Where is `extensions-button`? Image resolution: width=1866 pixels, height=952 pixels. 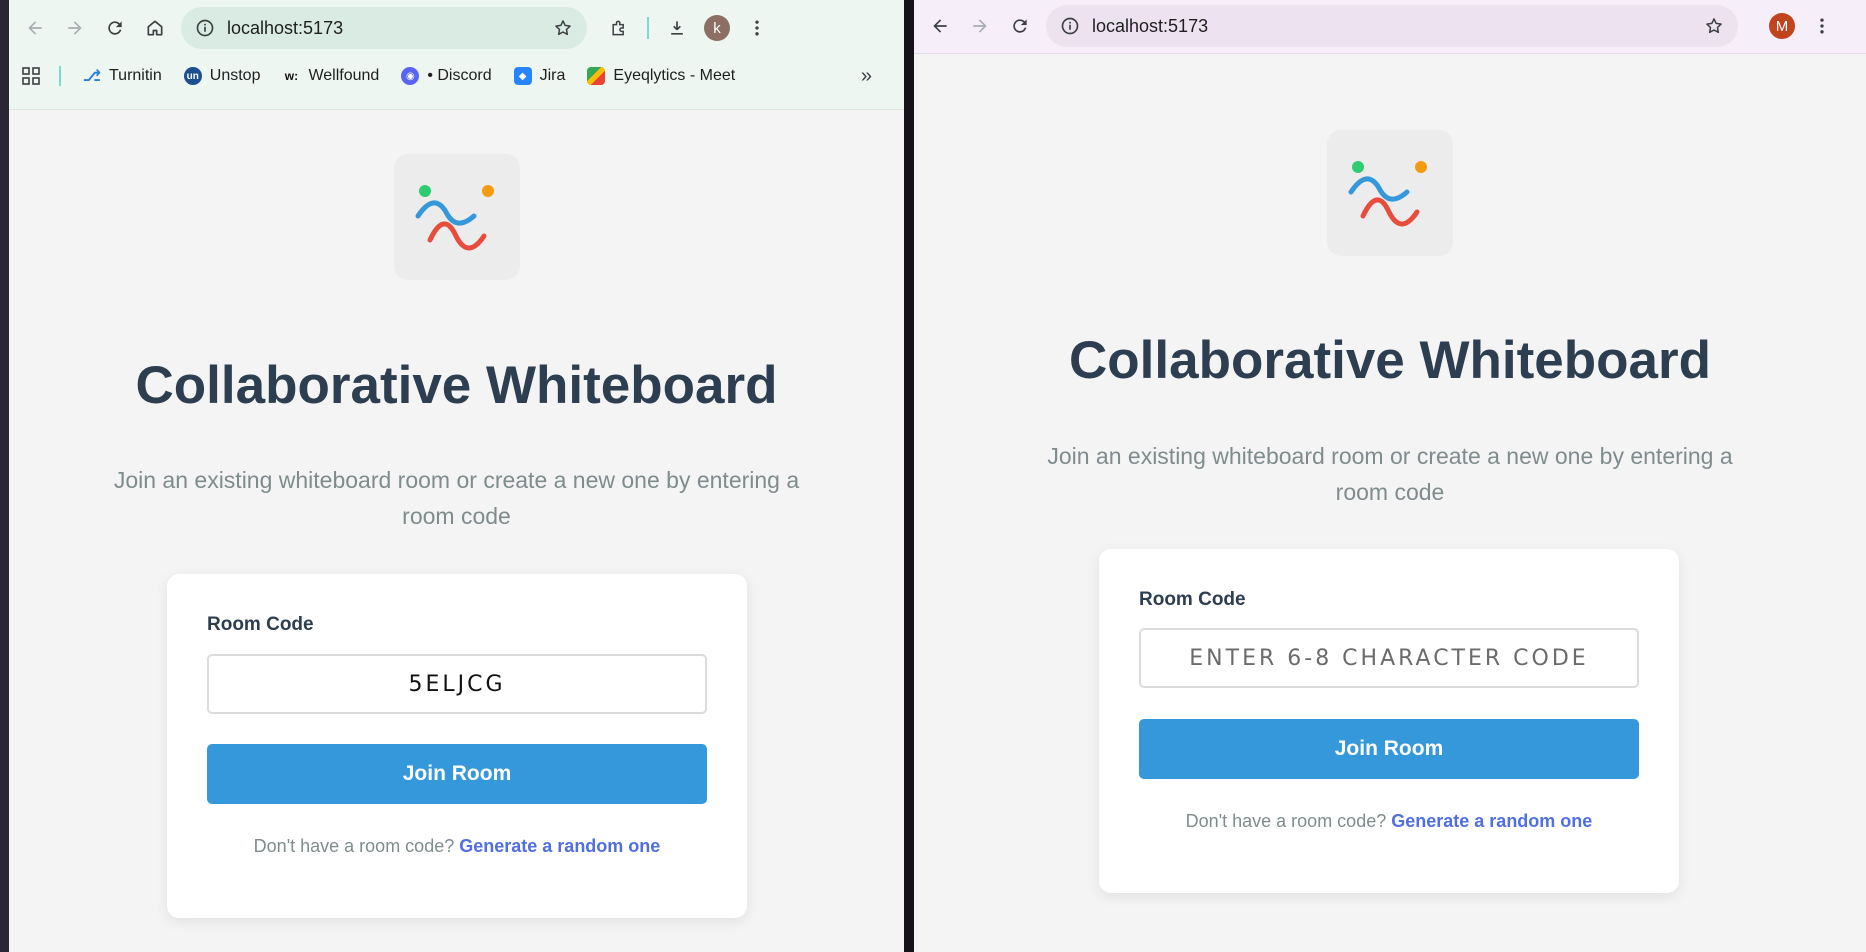
extensions-button is located at coordinates (619, 28).